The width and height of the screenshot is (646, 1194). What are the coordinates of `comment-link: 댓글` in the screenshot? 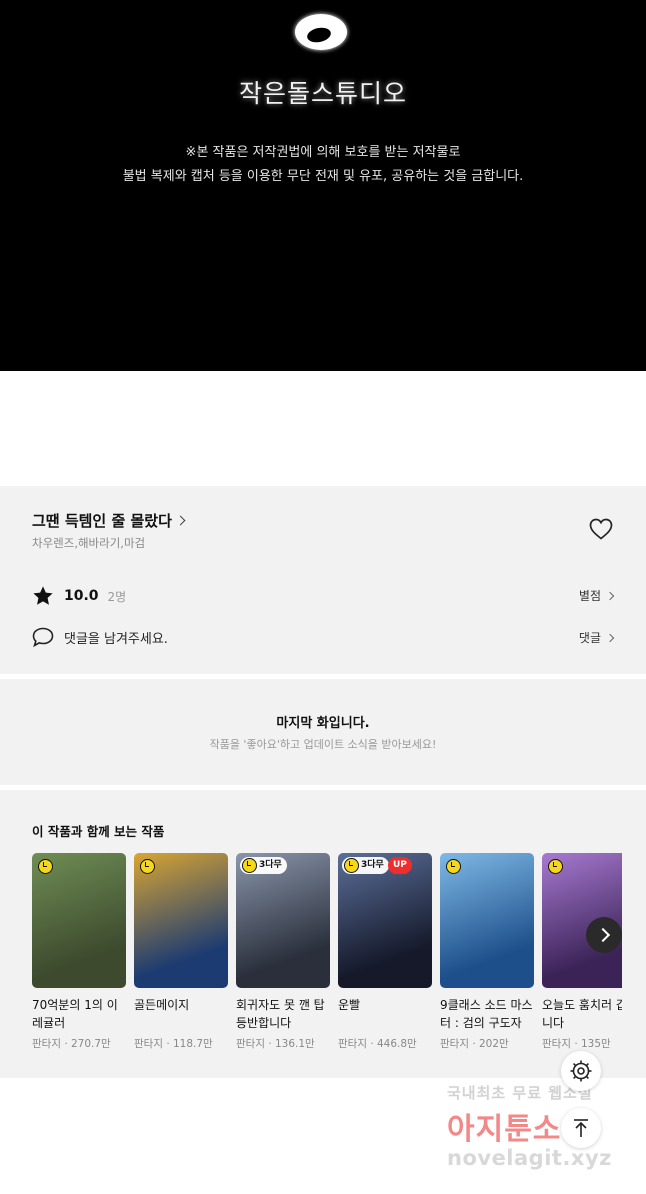 It's located at (596, 637).